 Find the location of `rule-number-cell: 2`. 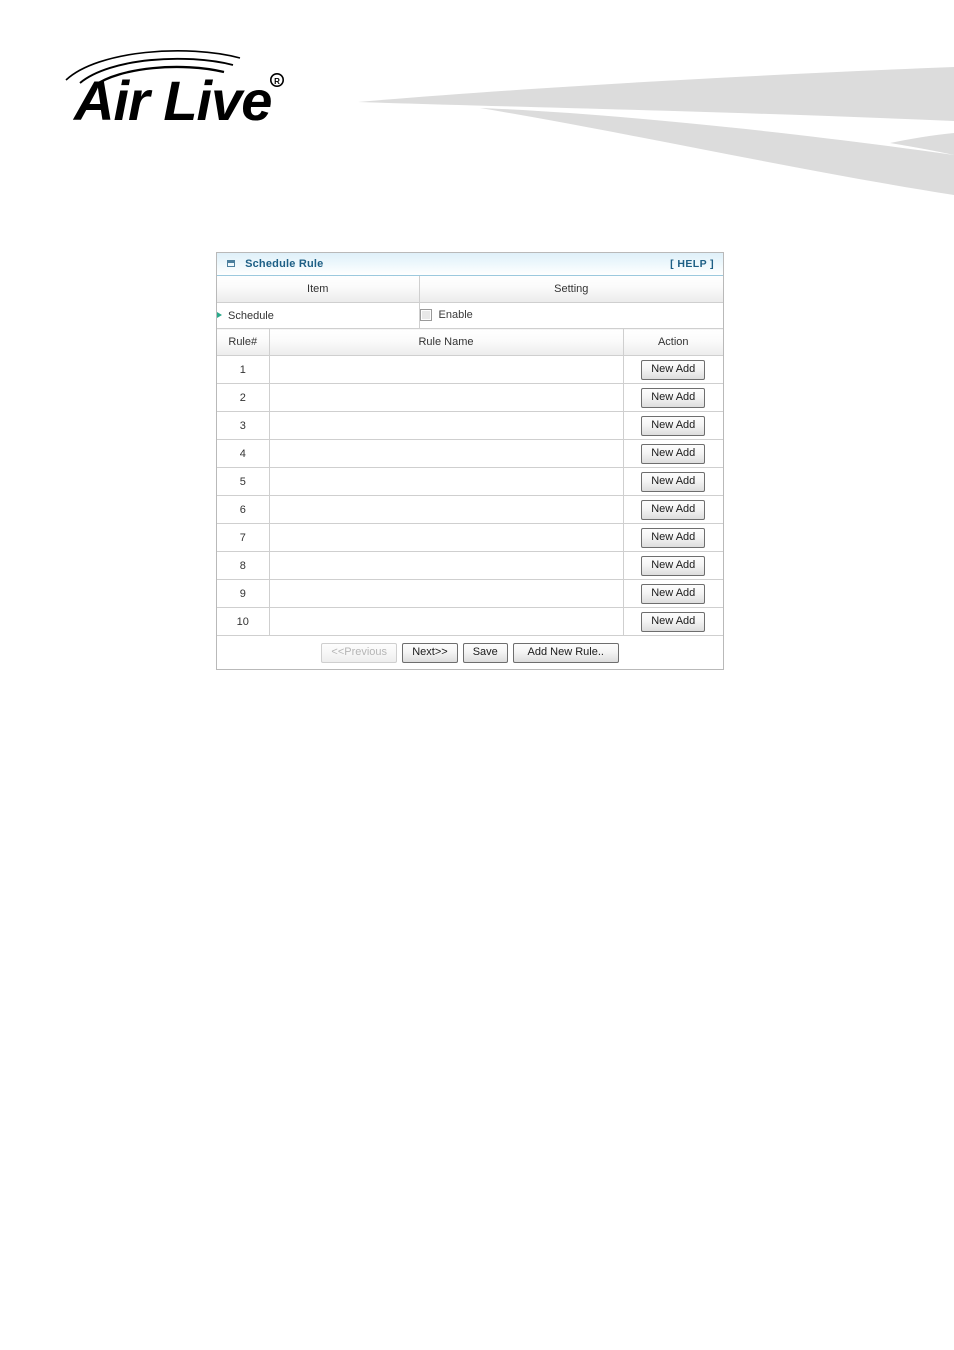

rule-number-cell: 2 is located at coordinates (243, 397).